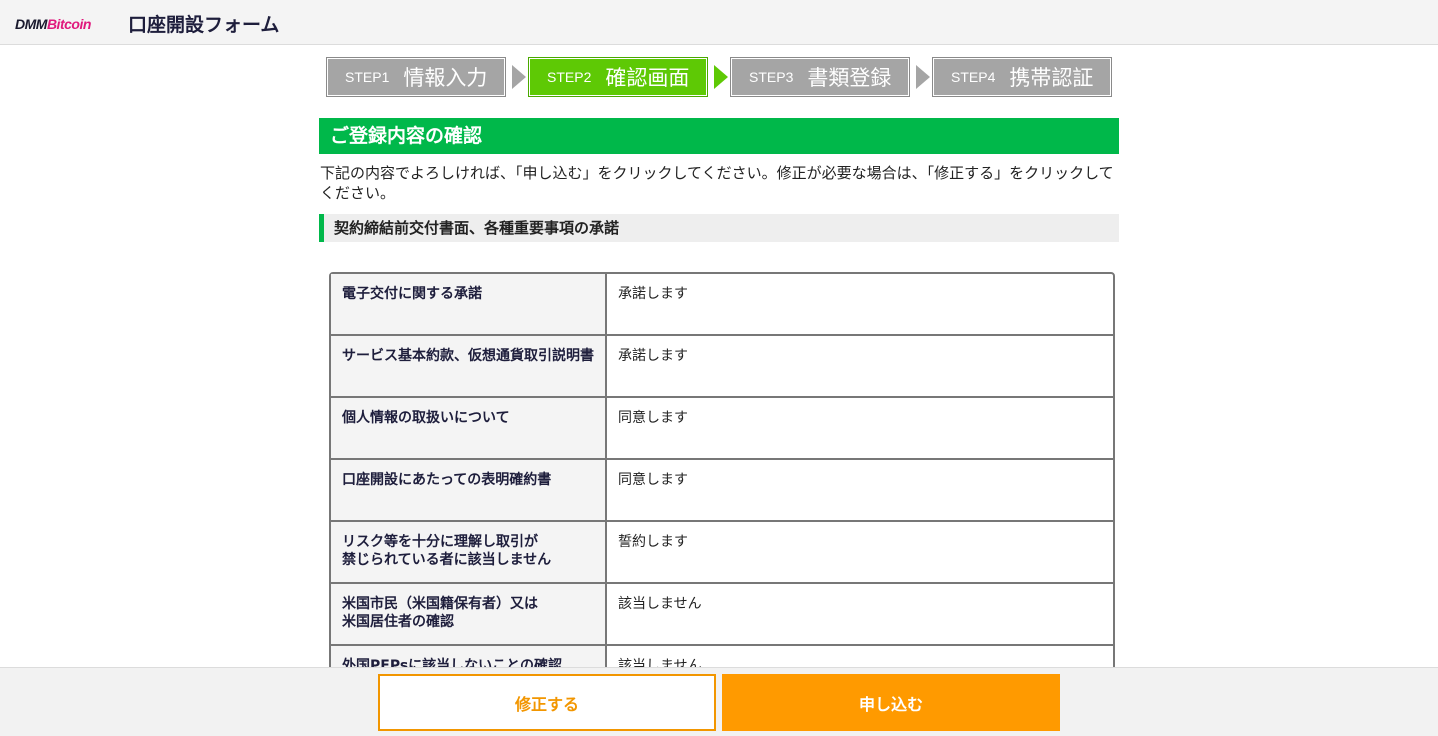 Image resolution: width=1438 pixels, height=736 pixels. Describe the element at coordinates (973, 77) in the screenshot. I see `step-number: STEP4` at that location.